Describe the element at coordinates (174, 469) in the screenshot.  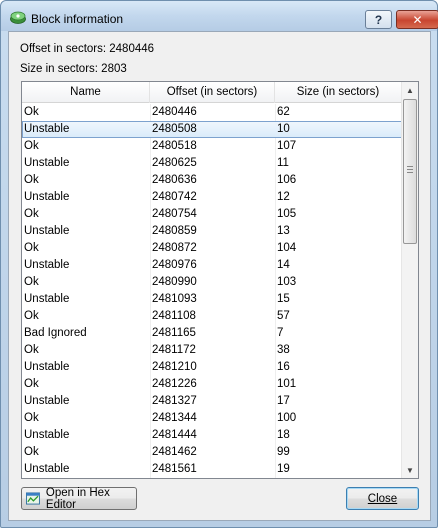
I see `cell-offset: 2481561` at that location.